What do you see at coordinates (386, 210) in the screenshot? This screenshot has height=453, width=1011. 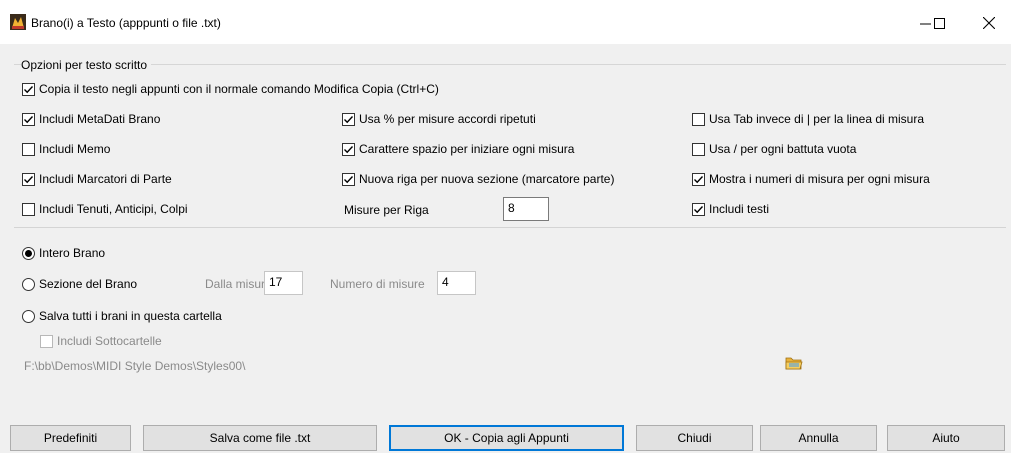 I see `bars-per-row-label: Misure per Riga` at bounding box center [386, 210].